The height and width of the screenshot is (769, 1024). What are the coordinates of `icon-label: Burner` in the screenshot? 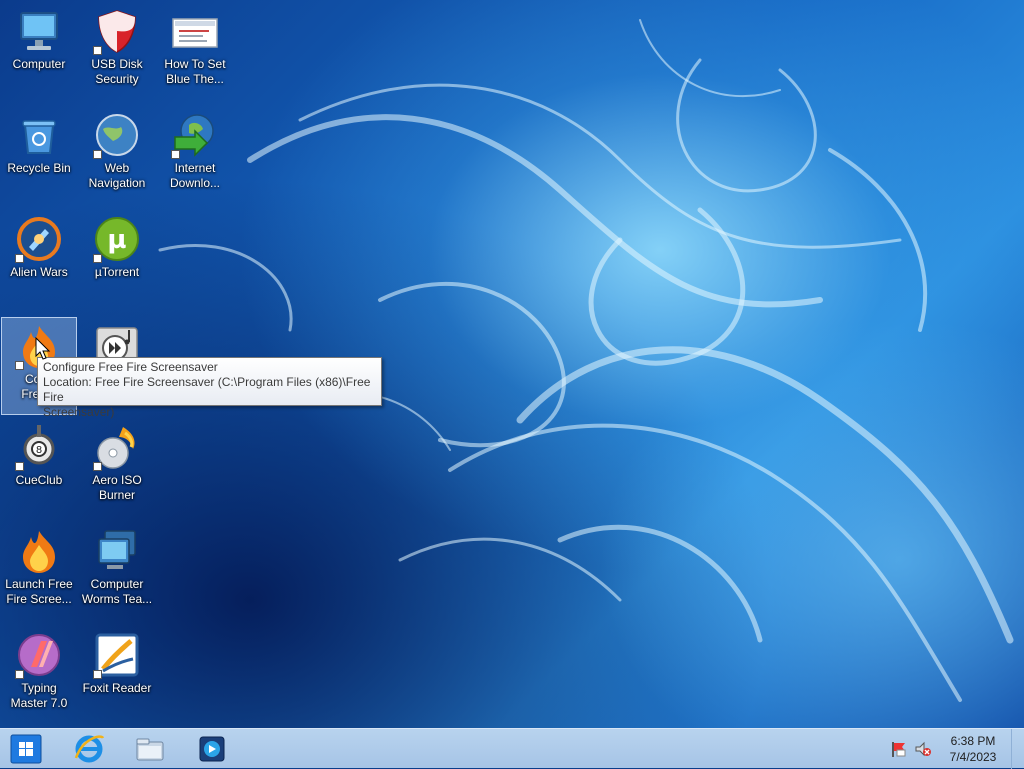 It's located at (117, 495).